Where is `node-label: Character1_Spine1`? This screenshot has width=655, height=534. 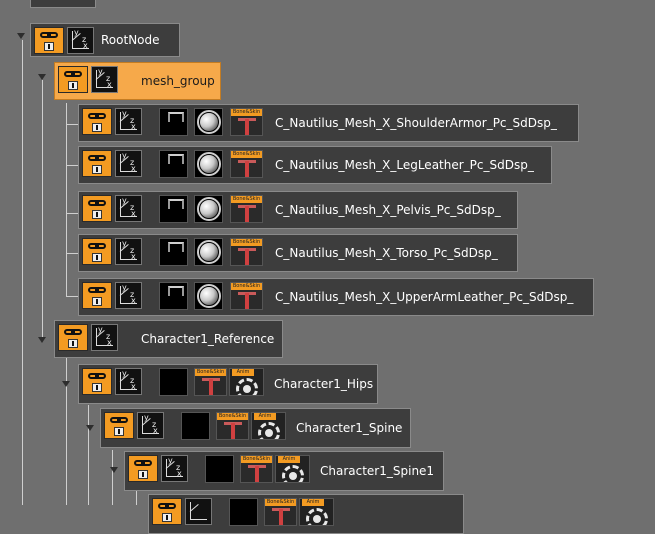 node-label: Character1_Spine1 is located at coordinates (377, 471).